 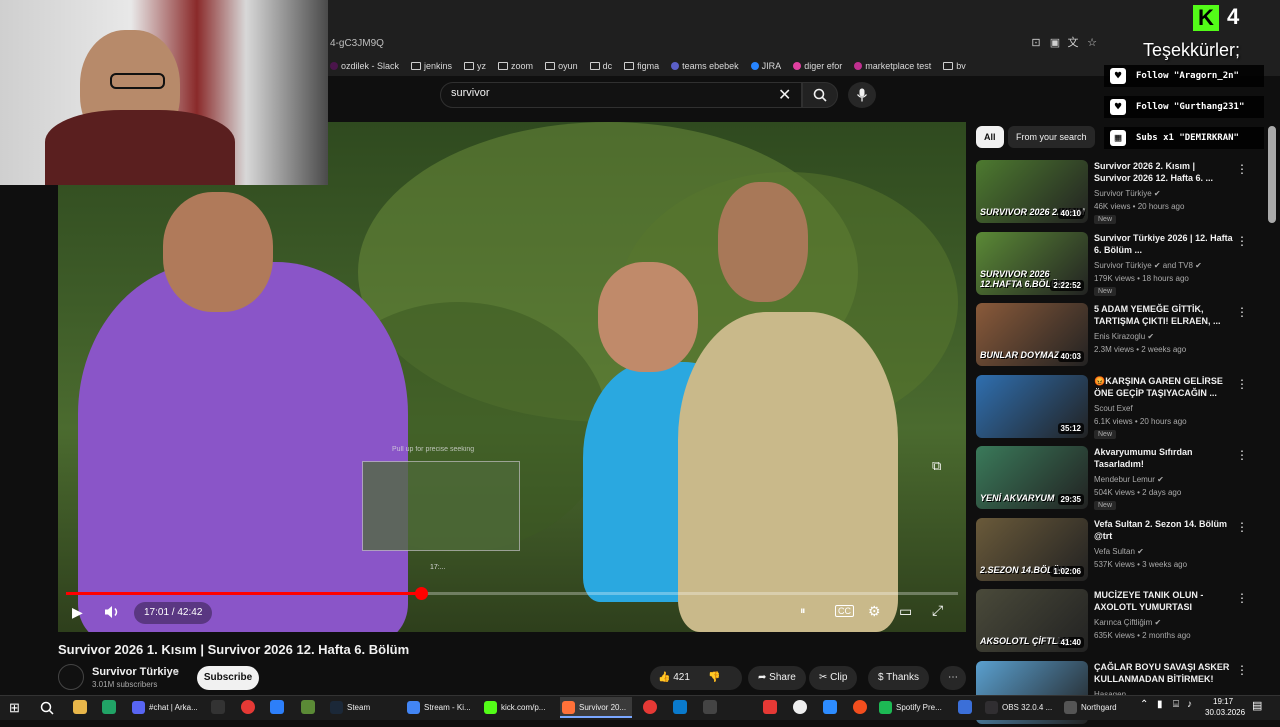 I want to click on volume-tray-icon: ♪, so click(x=1189, y=704).